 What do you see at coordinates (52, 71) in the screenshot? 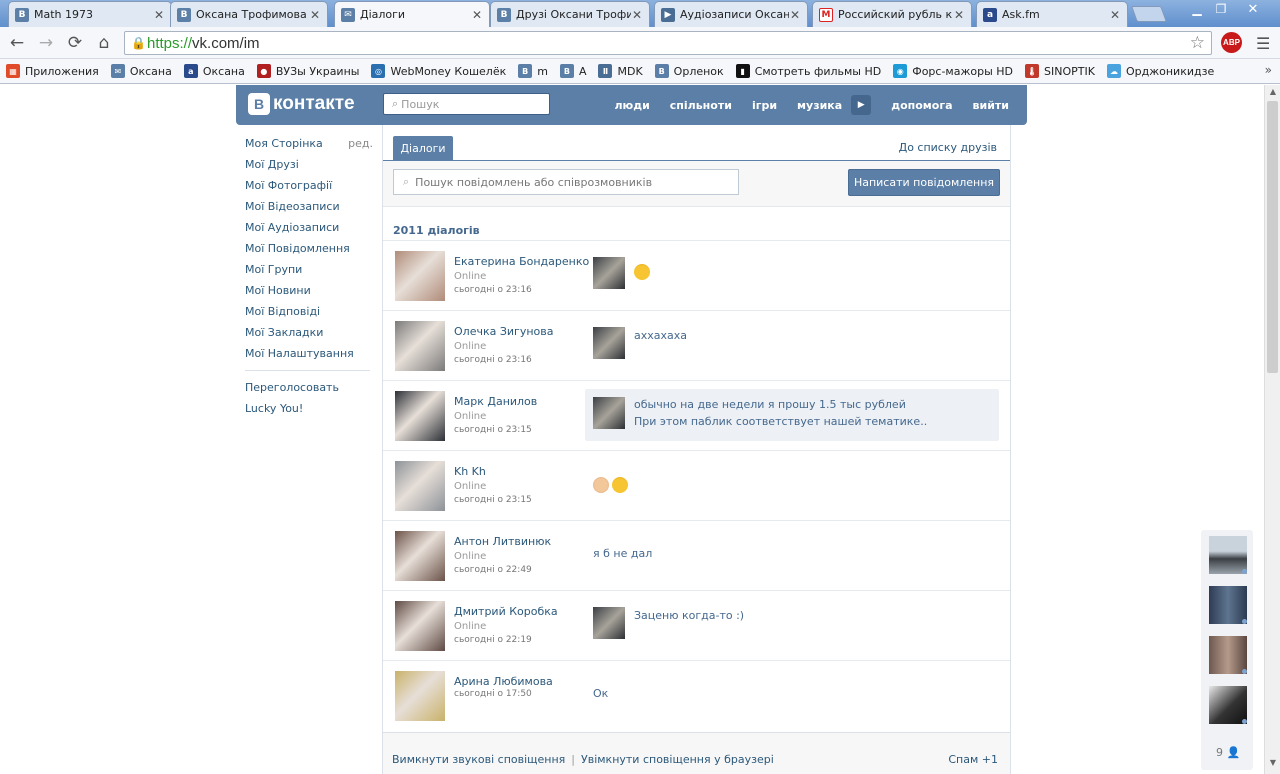
I see `bookmark-item: ▦ Приложения` at bounding box center [52, 71].